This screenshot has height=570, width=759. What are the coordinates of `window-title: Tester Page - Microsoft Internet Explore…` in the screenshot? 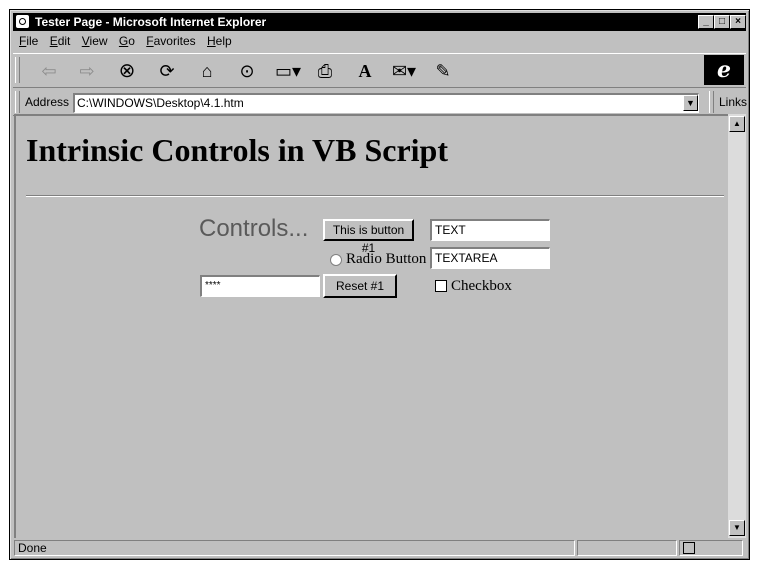 It's located at (151, 22).